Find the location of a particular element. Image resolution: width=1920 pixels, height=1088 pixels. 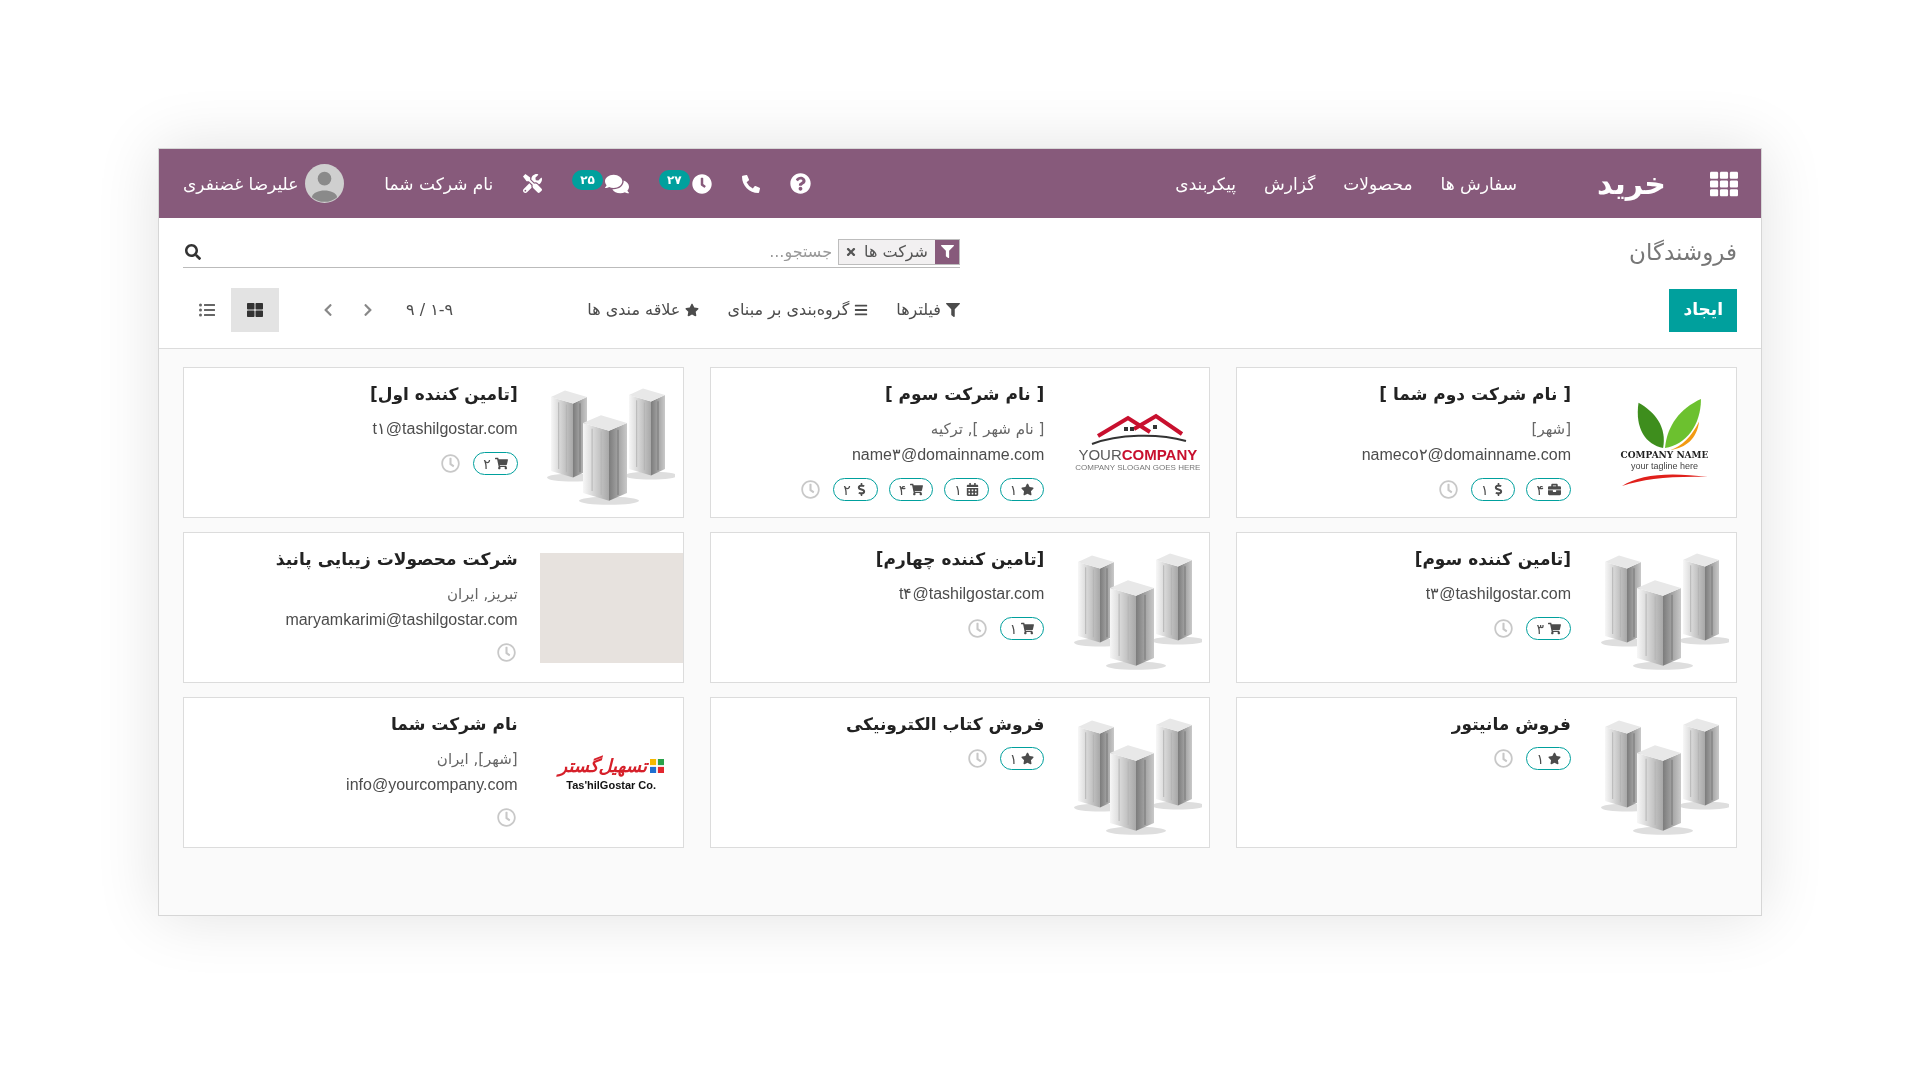

briefcase-icon is located at coordinates (1554, 489).